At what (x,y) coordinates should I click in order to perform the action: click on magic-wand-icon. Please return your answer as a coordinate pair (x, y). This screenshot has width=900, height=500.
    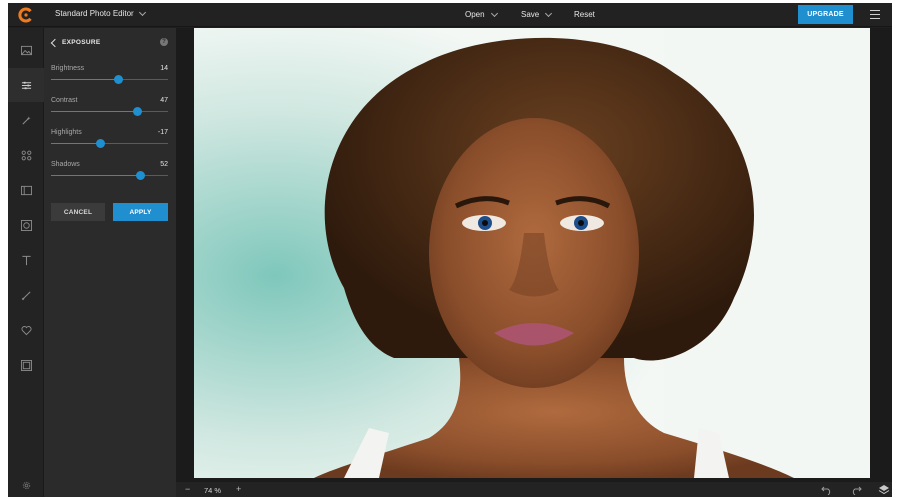
    Looking at the image, I should click on (26, 120).